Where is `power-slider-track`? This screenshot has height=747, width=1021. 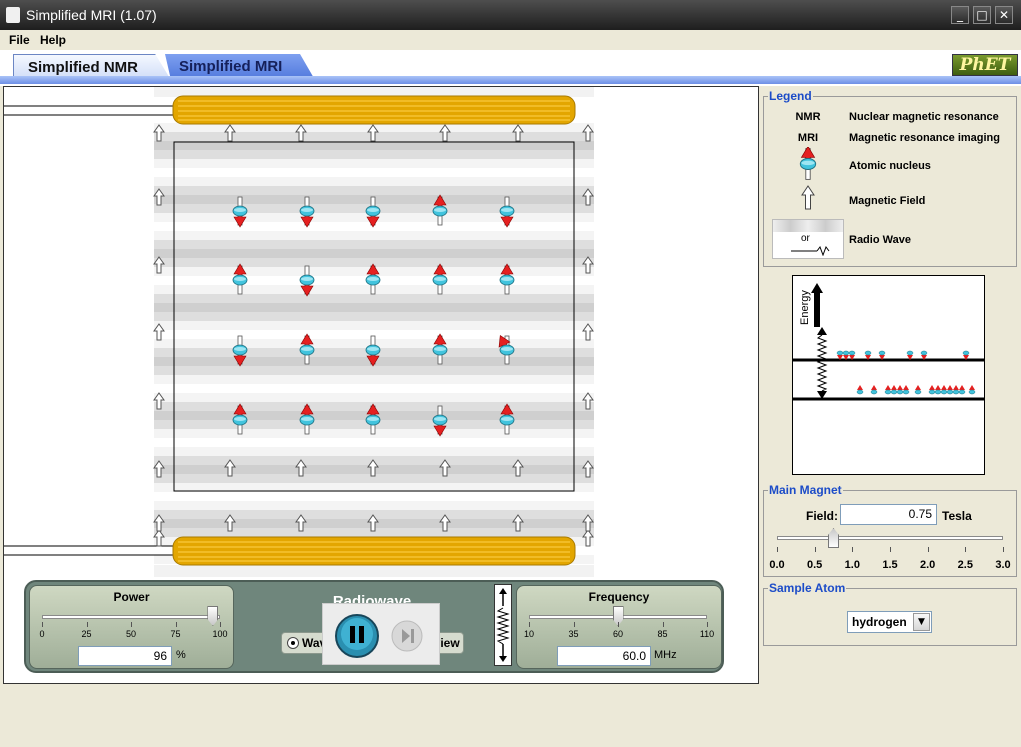 power-slider-track is located at coordinates (131, 617).